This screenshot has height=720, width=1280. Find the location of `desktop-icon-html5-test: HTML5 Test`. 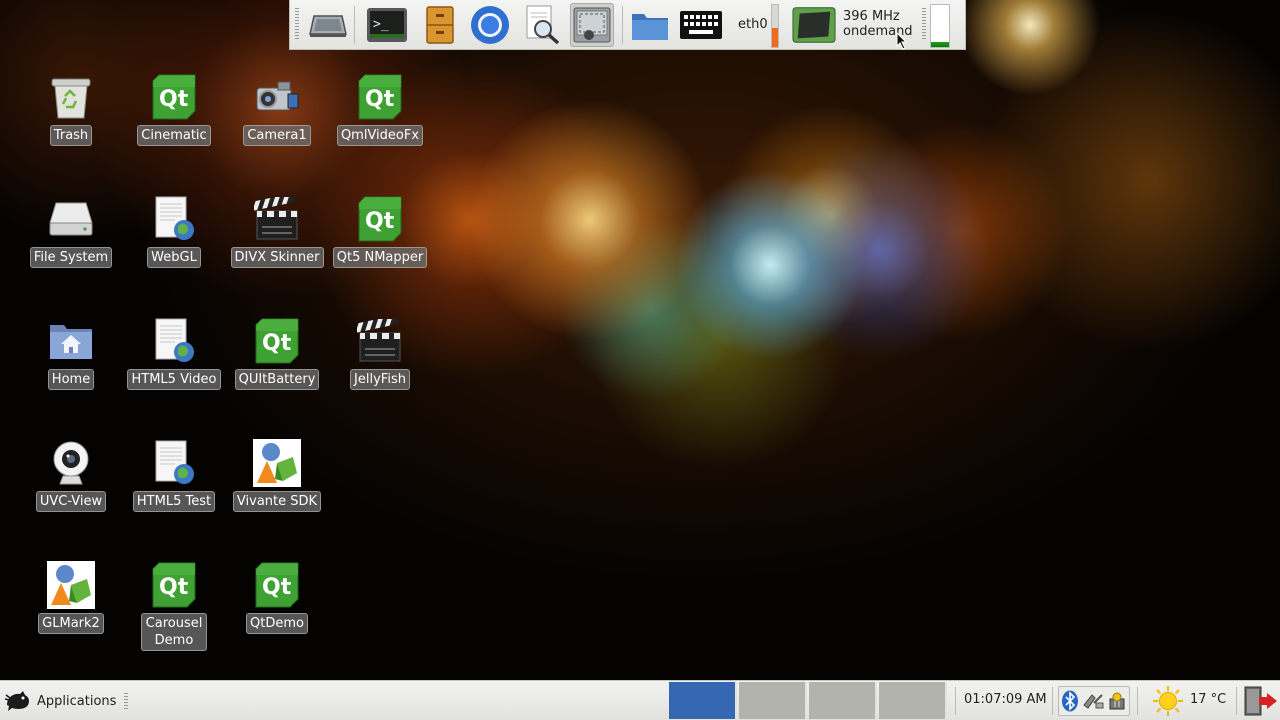

desktop-icon-html5-test: HTML5 Test is located at coordinates (174, 475).